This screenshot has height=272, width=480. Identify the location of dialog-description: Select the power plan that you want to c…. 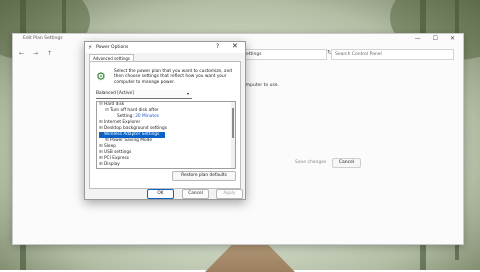
(173, 77).